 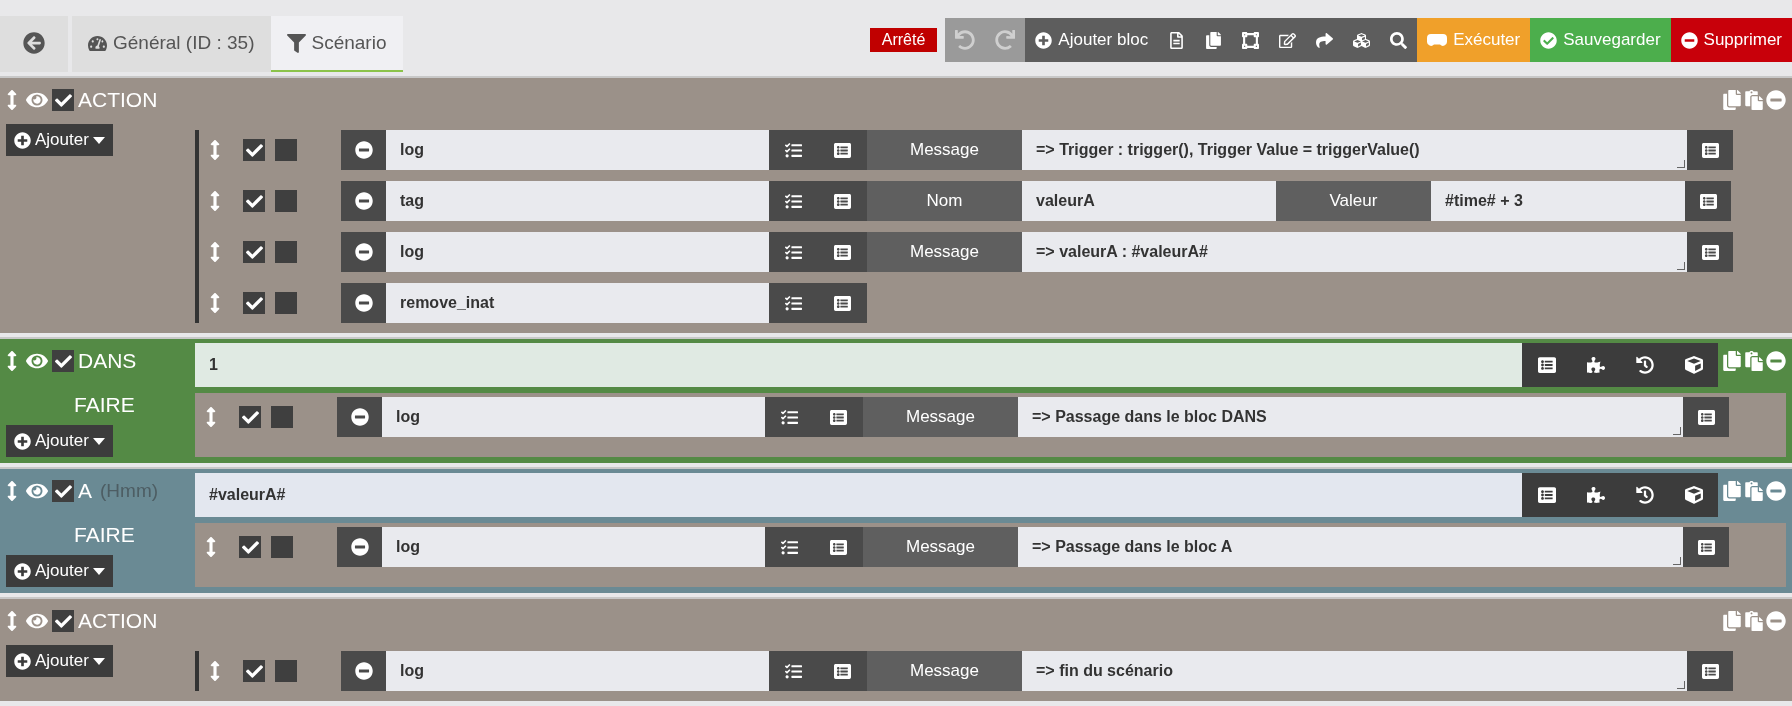 I want to click on field-label: Nom, so click(x=944, y=201).